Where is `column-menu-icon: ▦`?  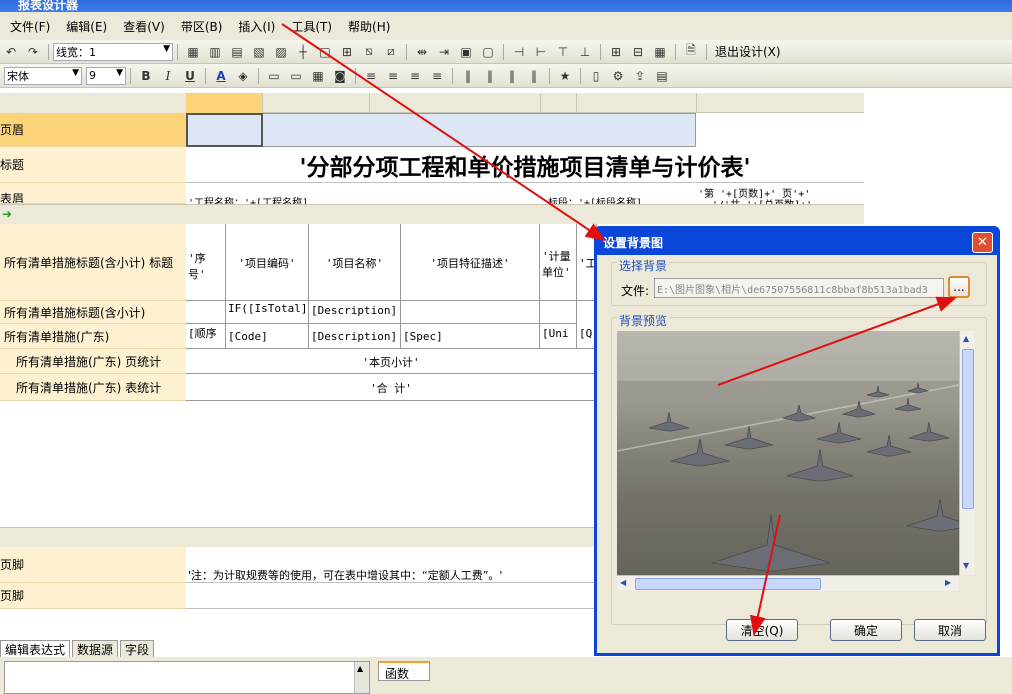 column-menu-icon: ▦ is located at coordinates (660, 52).